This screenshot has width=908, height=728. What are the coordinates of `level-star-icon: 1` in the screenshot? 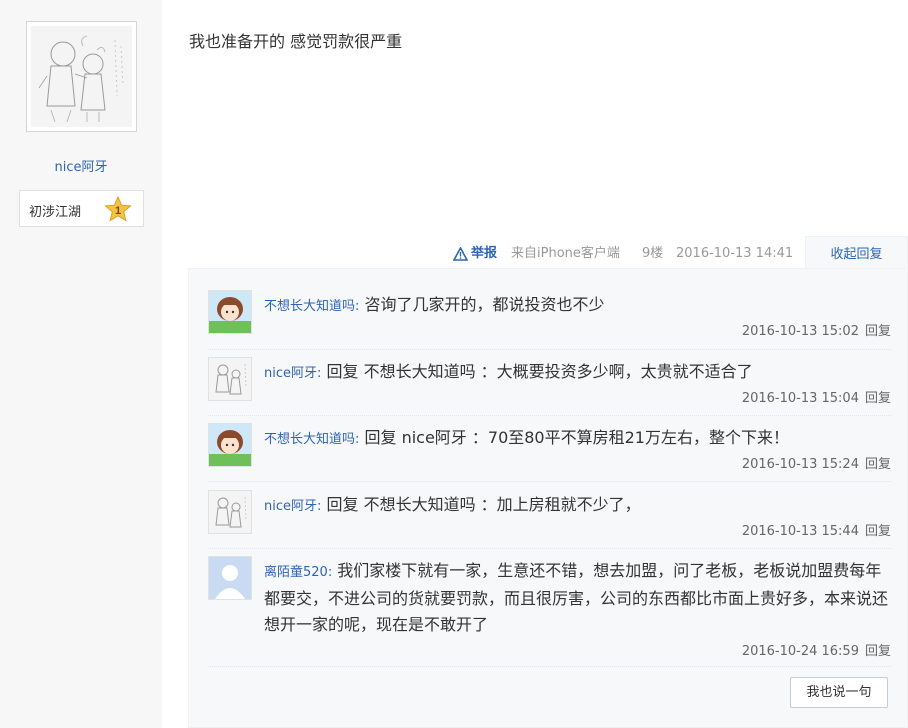 It's located at (118, 209).